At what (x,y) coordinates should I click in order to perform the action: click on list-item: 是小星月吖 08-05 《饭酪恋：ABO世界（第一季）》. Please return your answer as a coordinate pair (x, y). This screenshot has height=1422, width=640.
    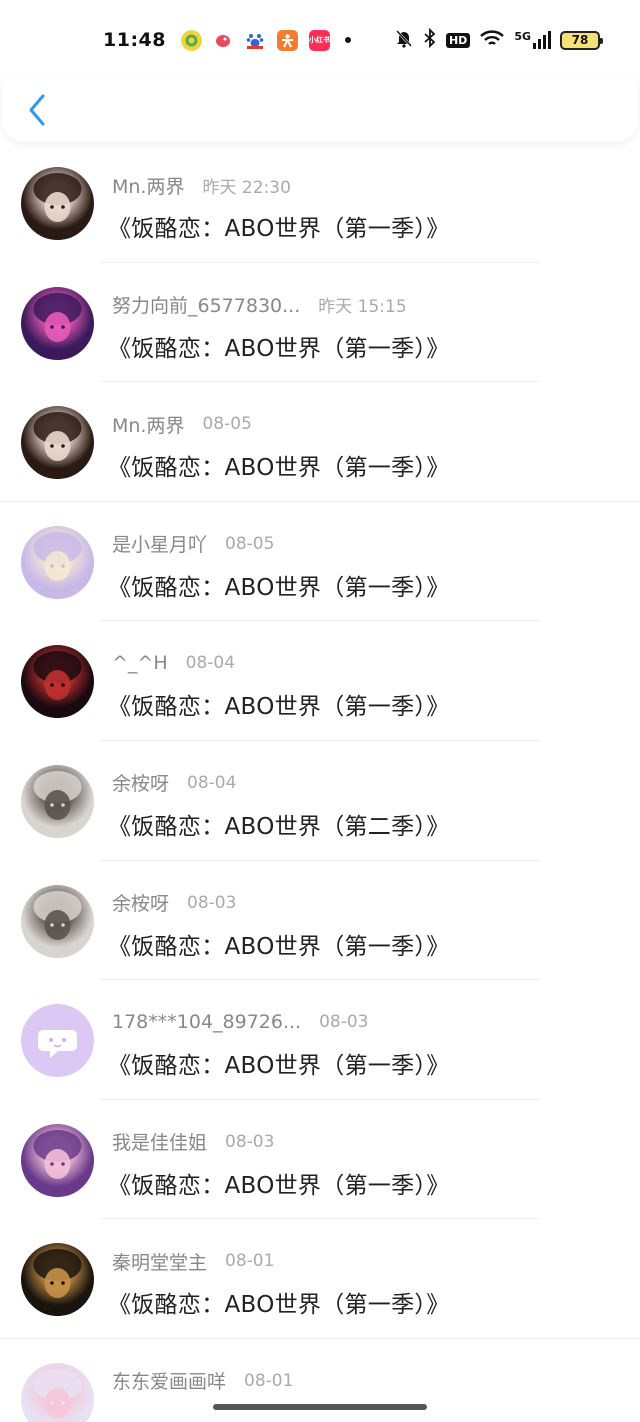
    Looking at the image, I should click on (320, 562).